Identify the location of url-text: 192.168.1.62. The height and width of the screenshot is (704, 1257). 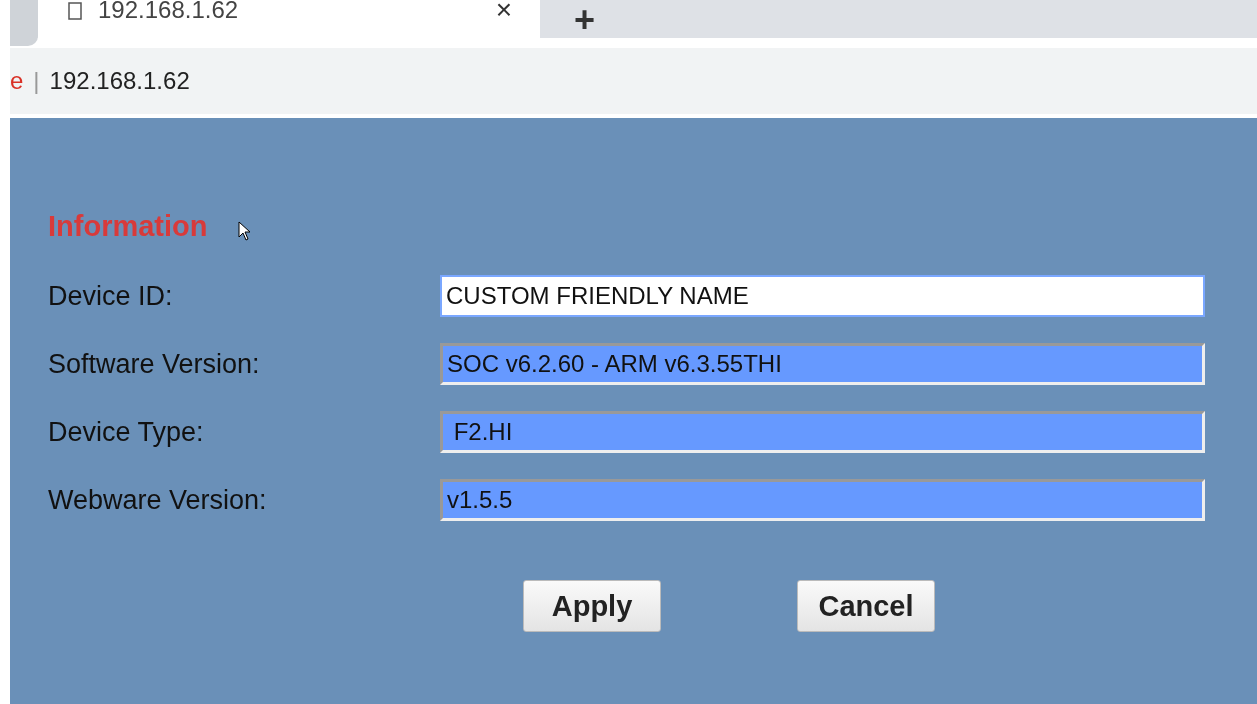
(119, 81).